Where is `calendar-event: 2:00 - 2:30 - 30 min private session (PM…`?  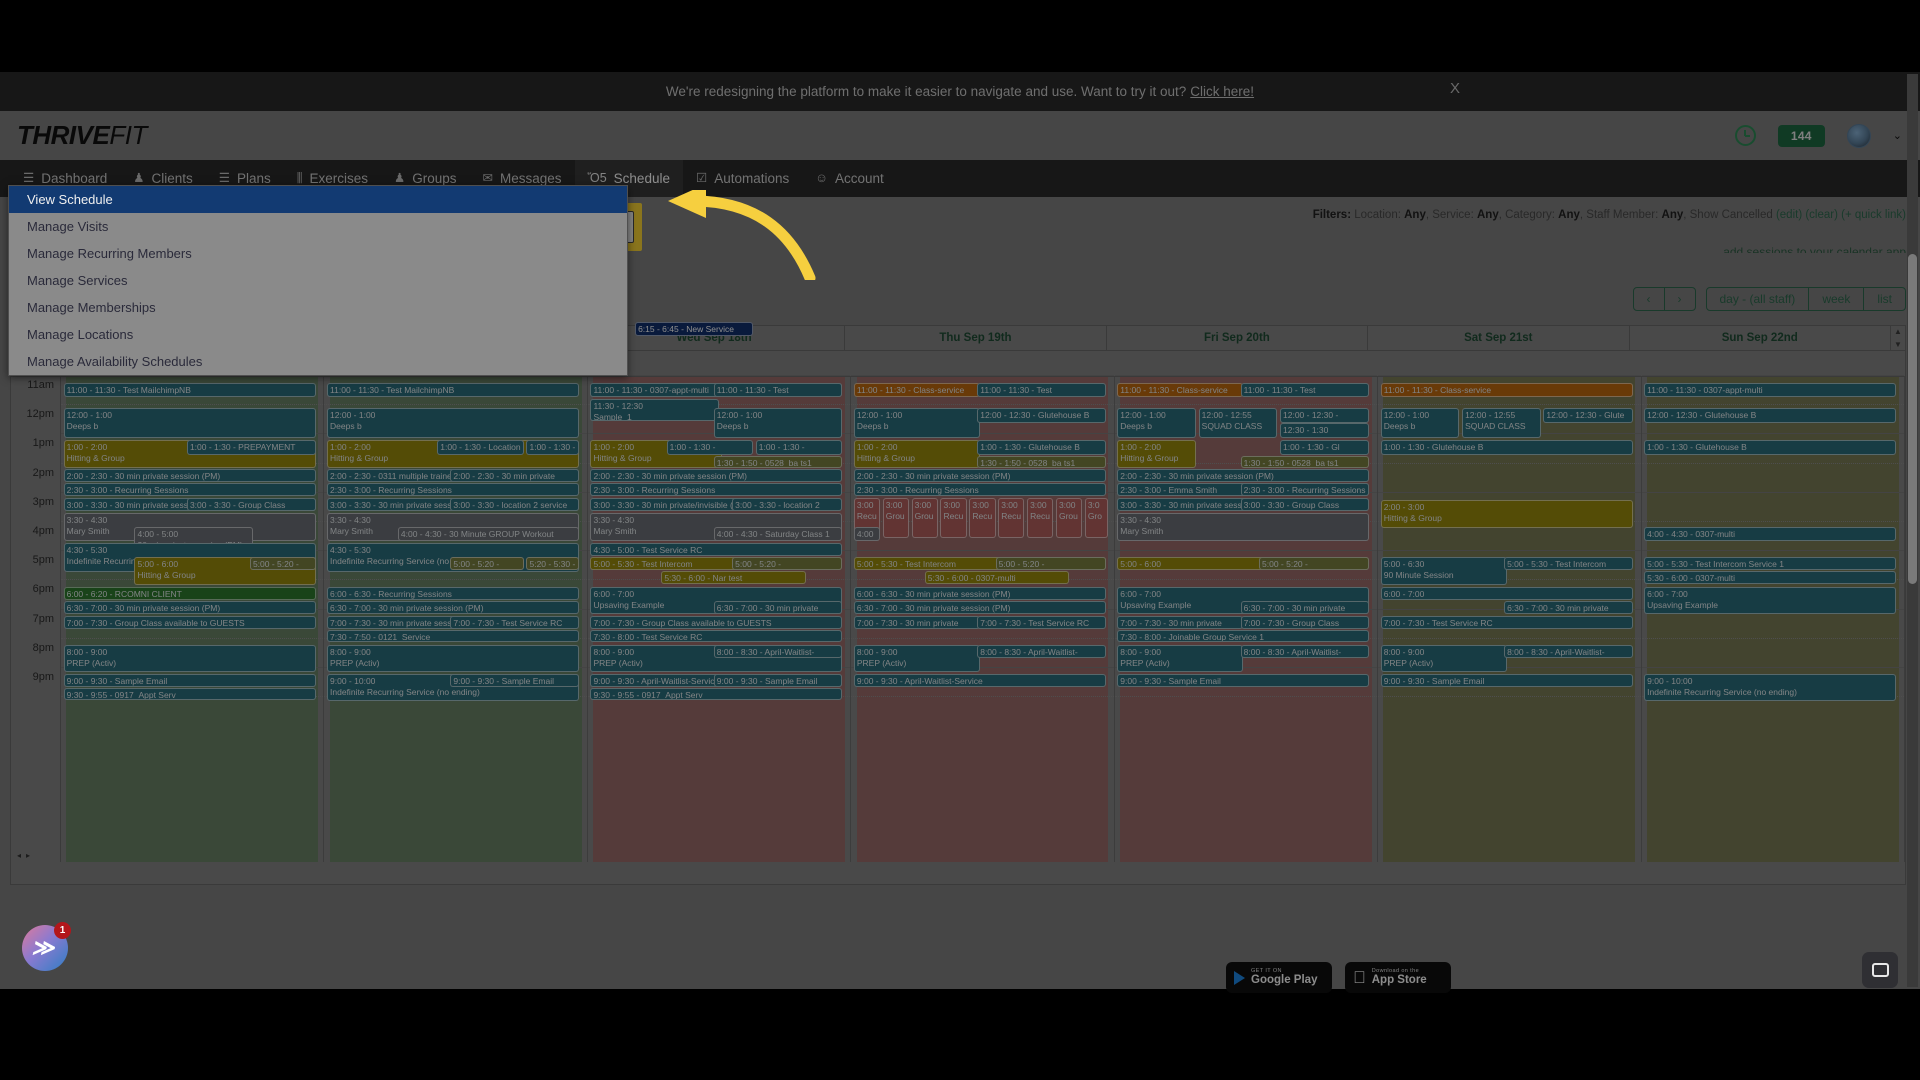 calendar-event: 2:00 - 2:30 - 30 min private session (PM… is located at coordinates (716, 475).